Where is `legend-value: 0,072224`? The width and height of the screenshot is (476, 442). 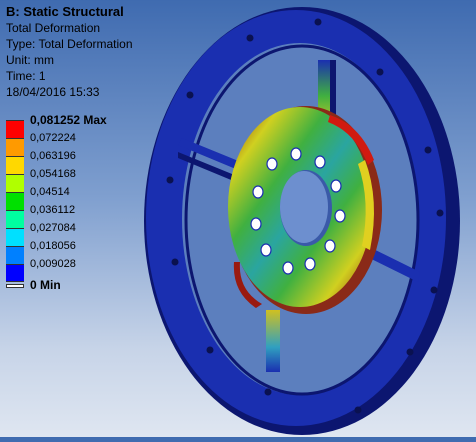 legend-value: 0,072224 is located at coordinates (53, 138).